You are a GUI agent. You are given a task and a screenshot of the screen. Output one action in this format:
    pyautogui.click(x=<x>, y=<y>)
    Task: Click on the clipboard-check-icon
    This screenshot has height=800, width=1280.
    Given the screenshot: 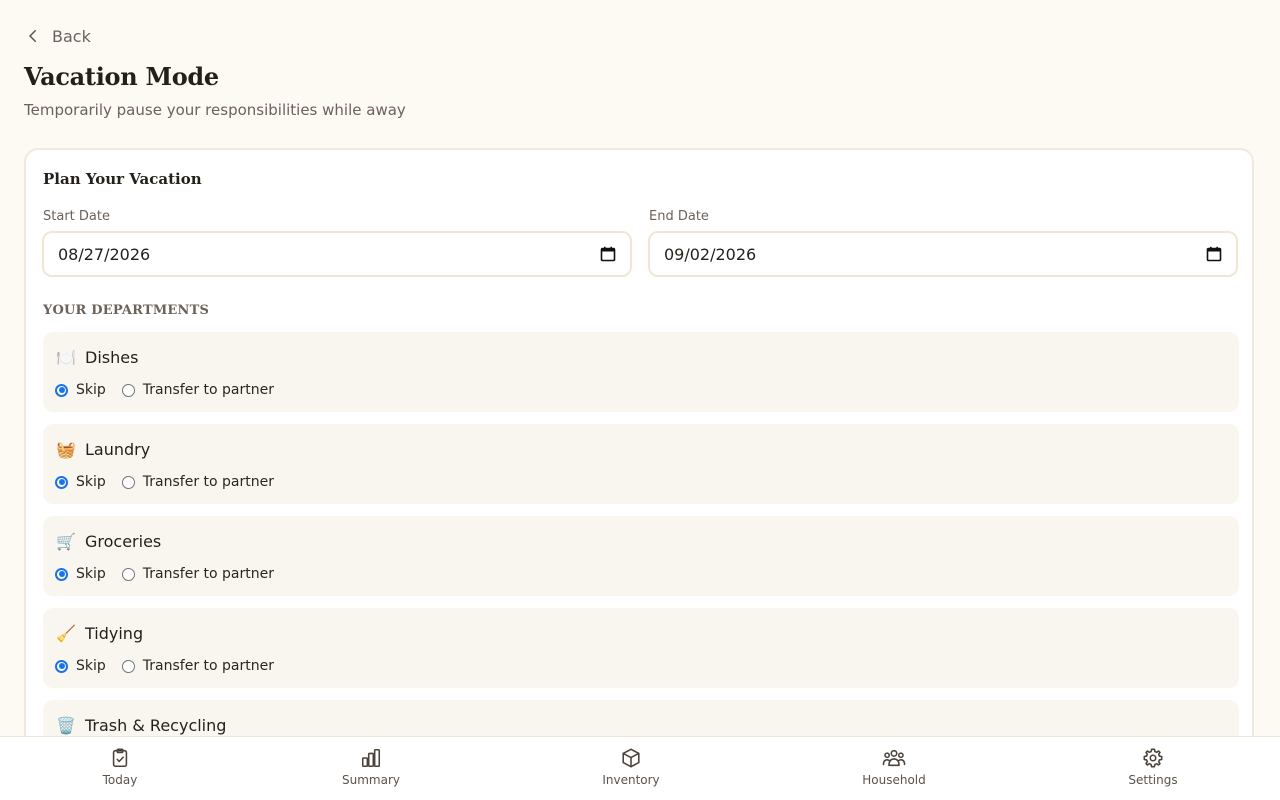 What is the action you would take?
    pyautogui.click(x=120, y=758)
    